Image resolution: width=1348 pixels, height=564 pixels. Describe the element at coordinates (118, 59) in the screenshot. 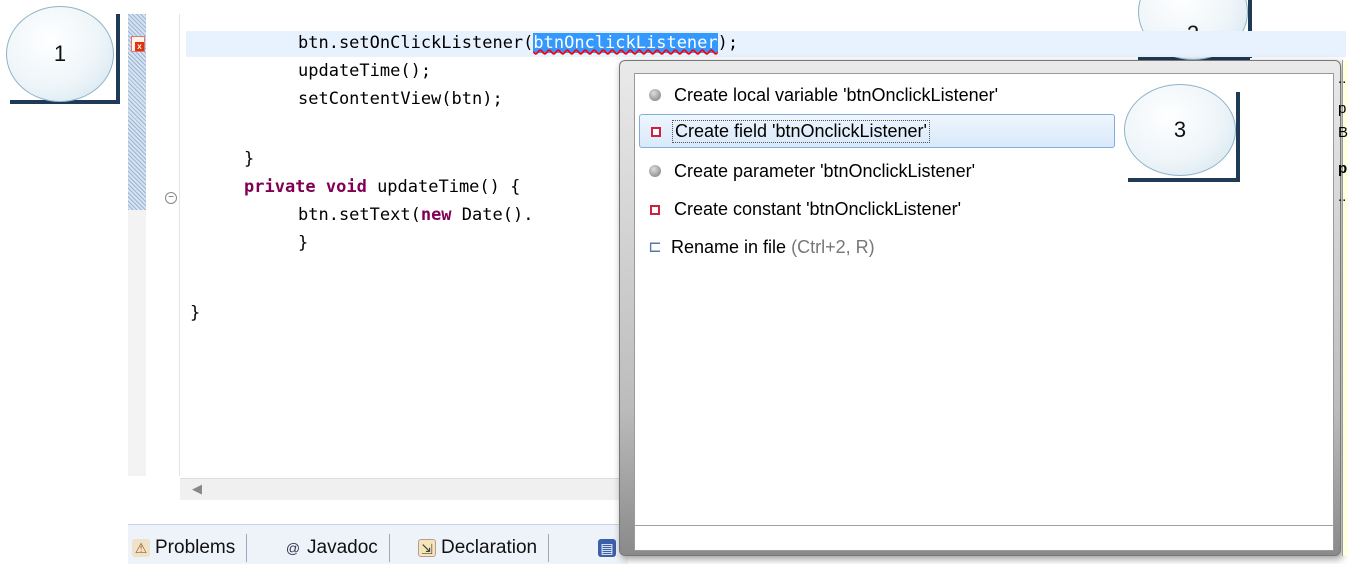

I see `callout-1-shadow` at that location.